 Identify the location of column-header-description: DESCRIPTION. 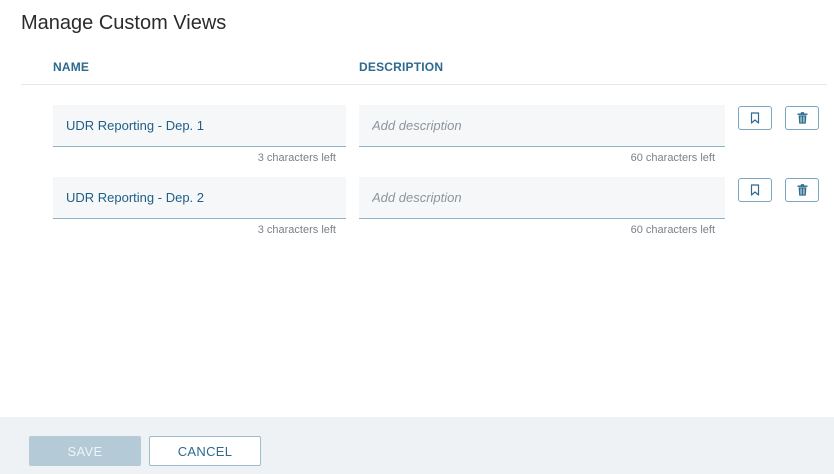
(401, 67).